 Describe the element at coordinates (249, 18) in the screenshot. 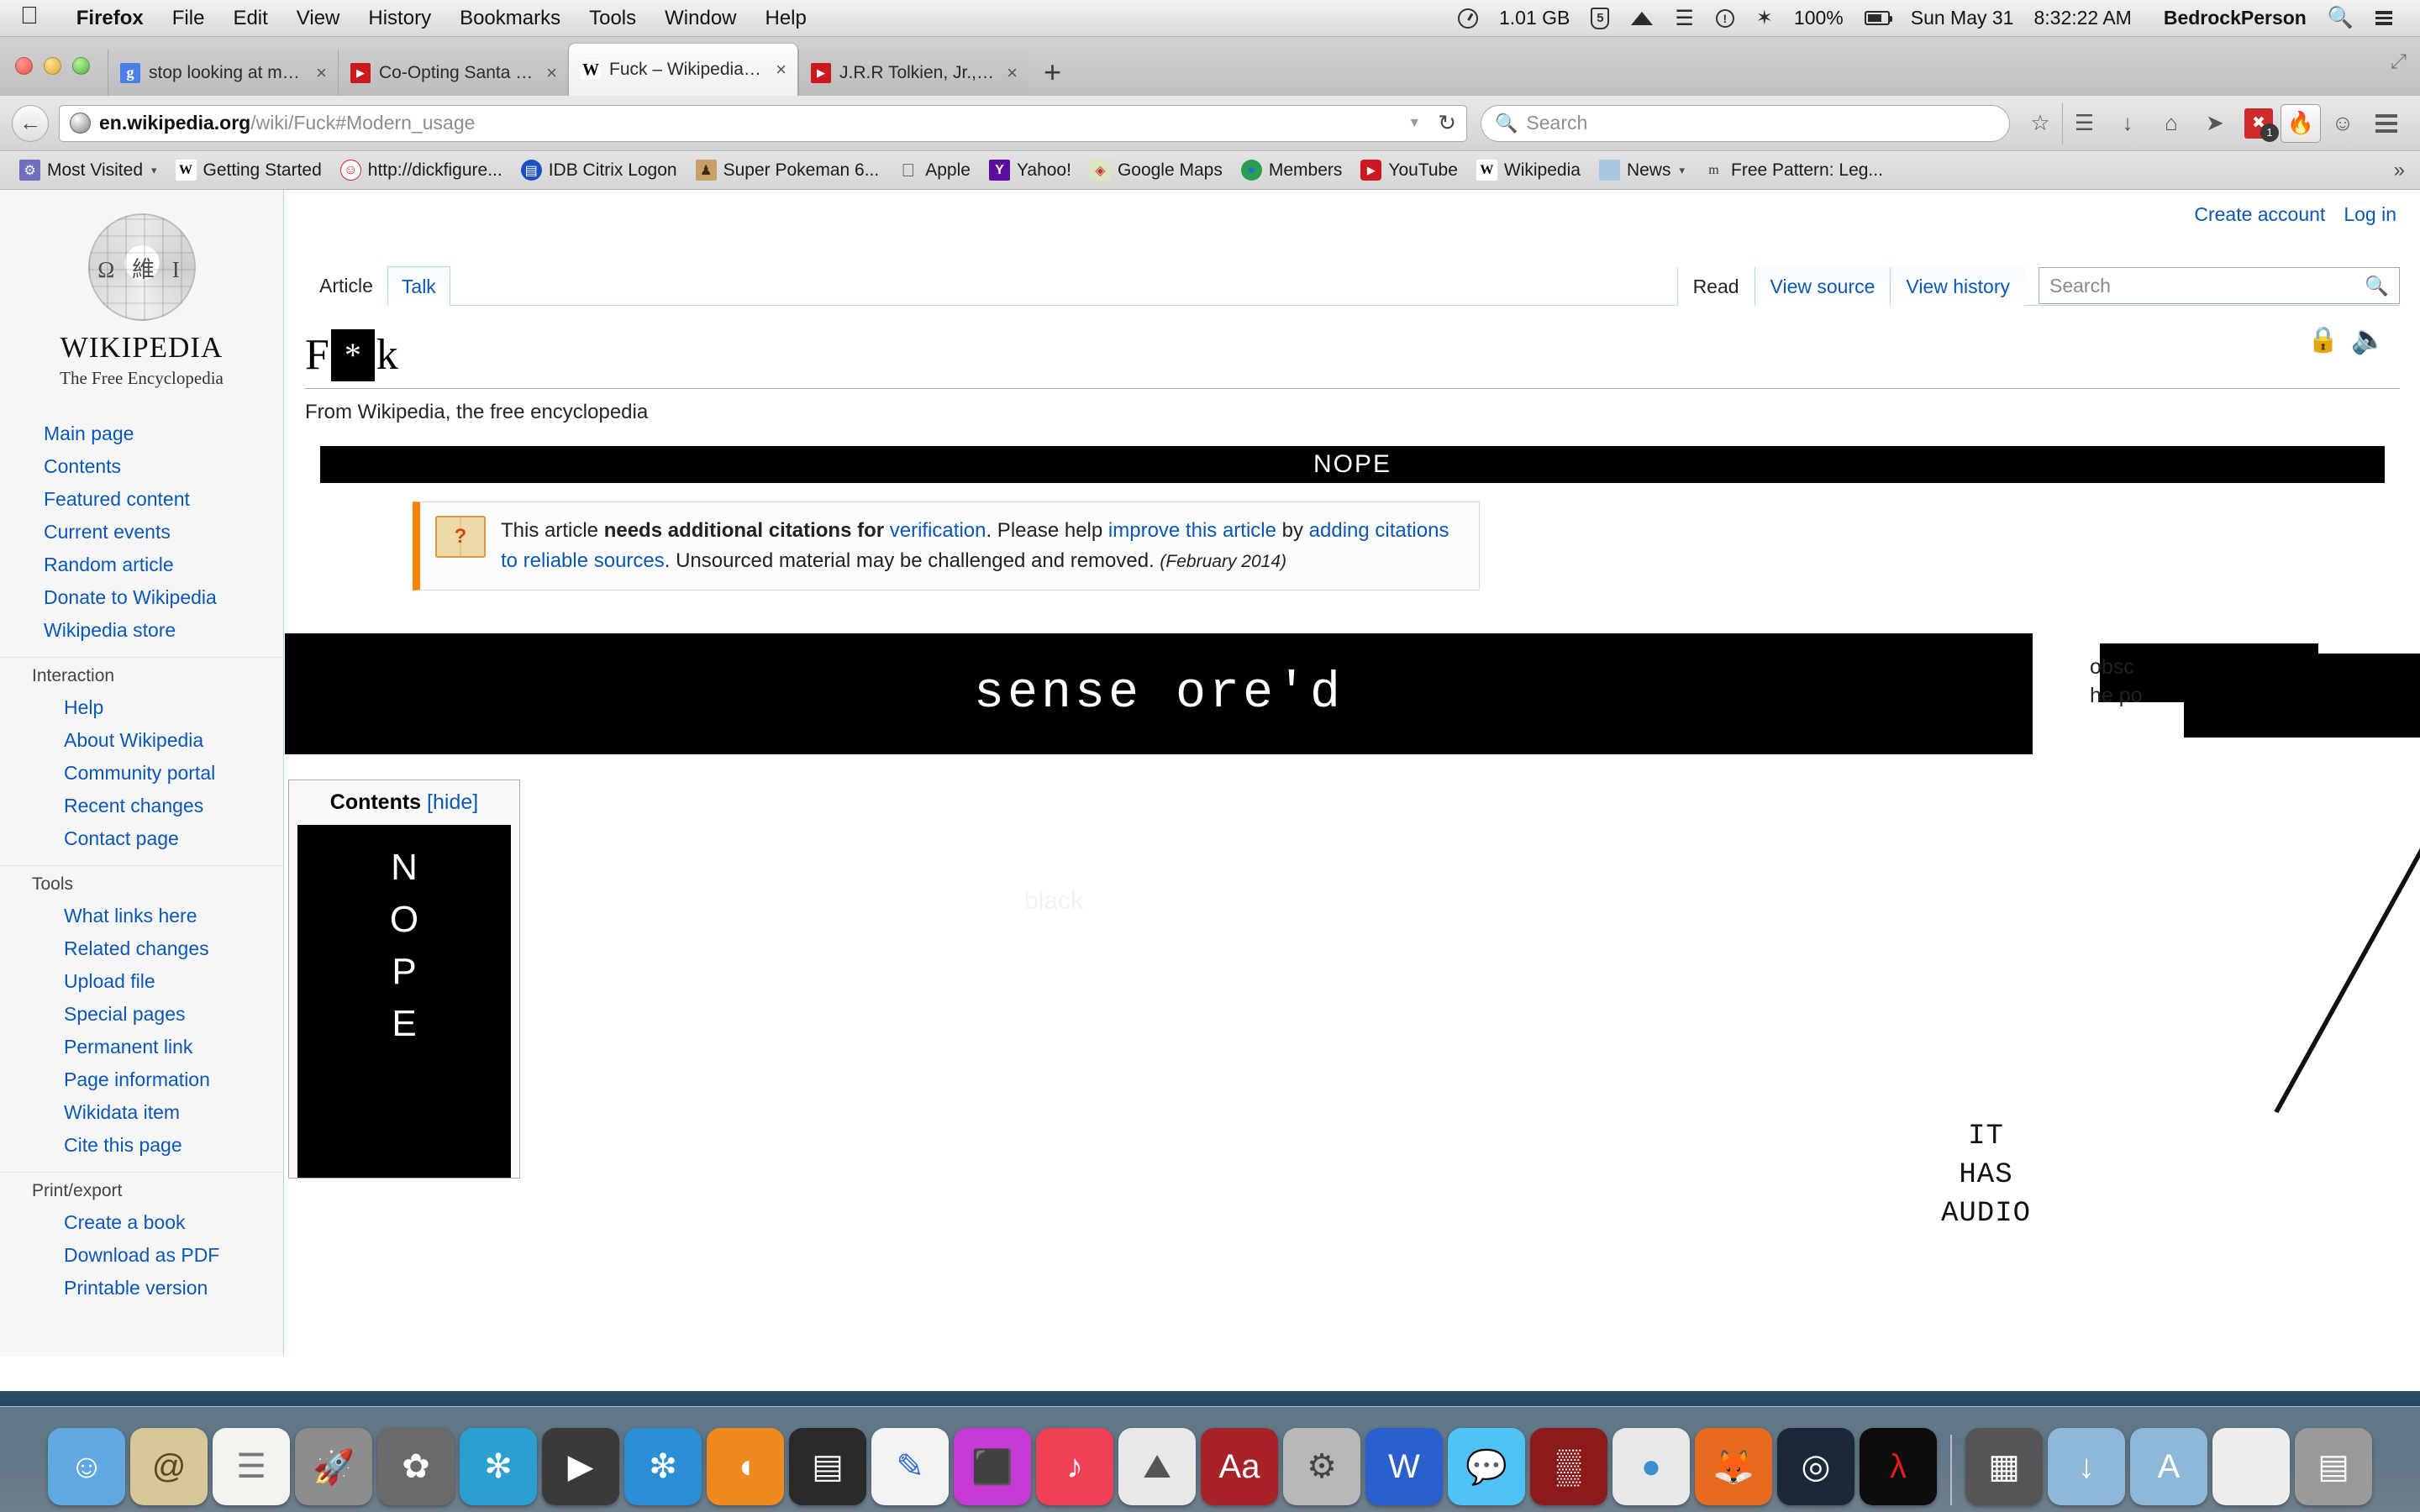

I see `menu-edit: Edit` at that location.